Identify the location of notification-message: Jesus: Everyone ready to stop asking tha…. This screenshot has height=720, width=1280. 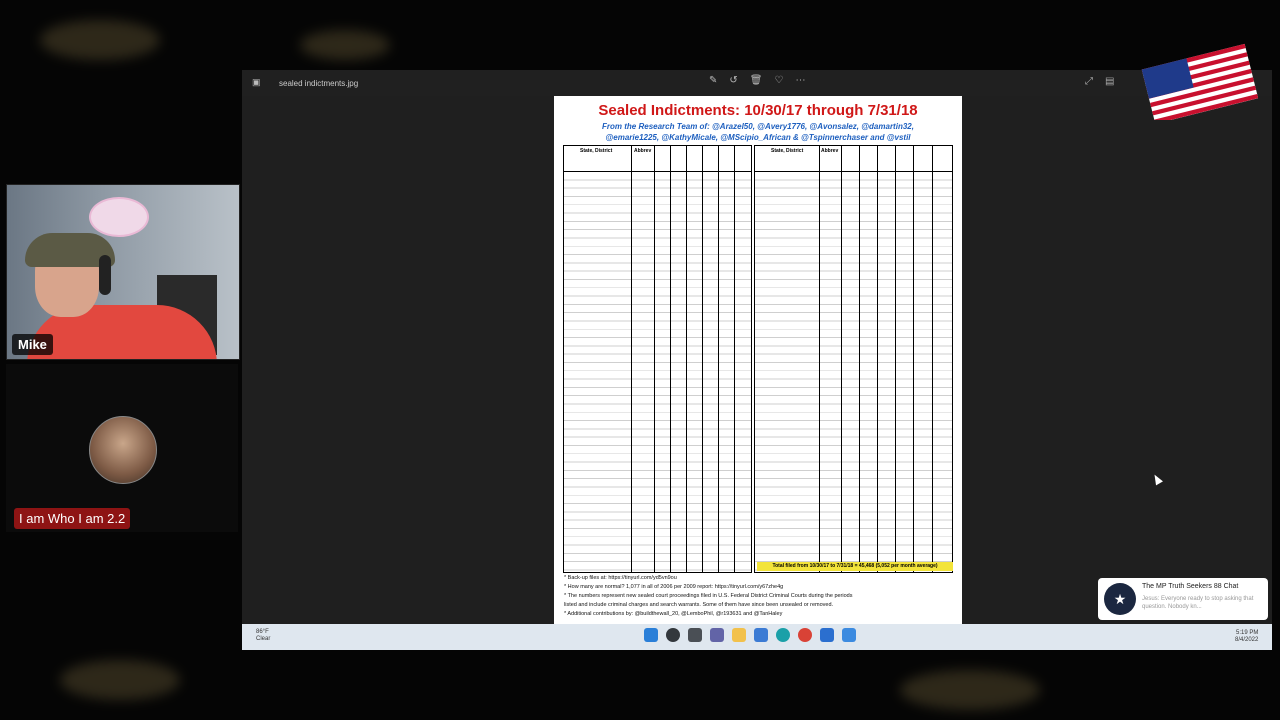
(1198, 603).